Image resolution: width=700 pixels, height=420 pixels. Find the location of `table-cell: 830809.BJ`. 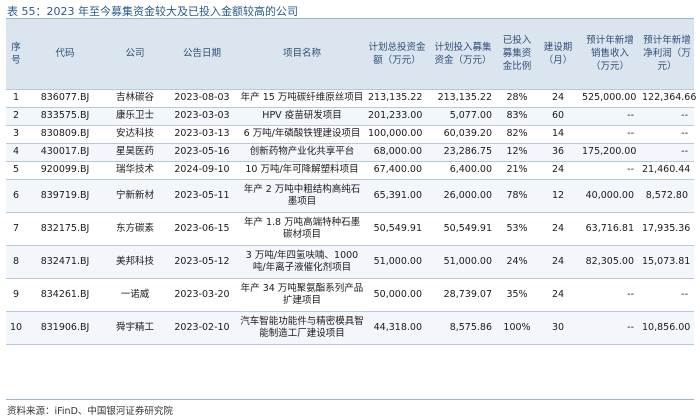

table-cell: 830809.BJ is located at coordinates (65, 134).